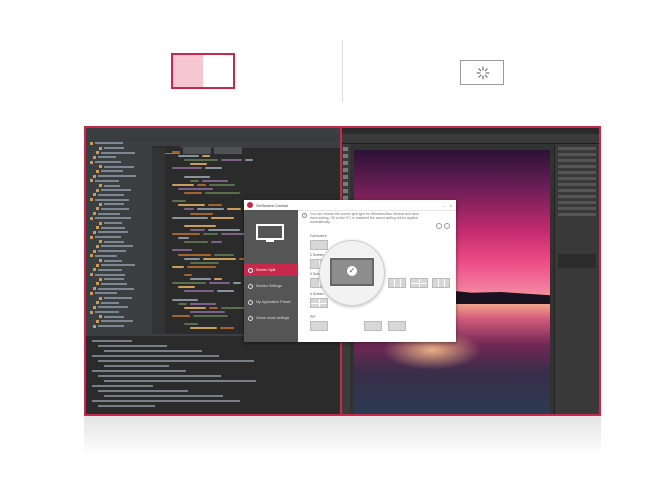  I want to click on screen-settings-icon, so click(483, 73).